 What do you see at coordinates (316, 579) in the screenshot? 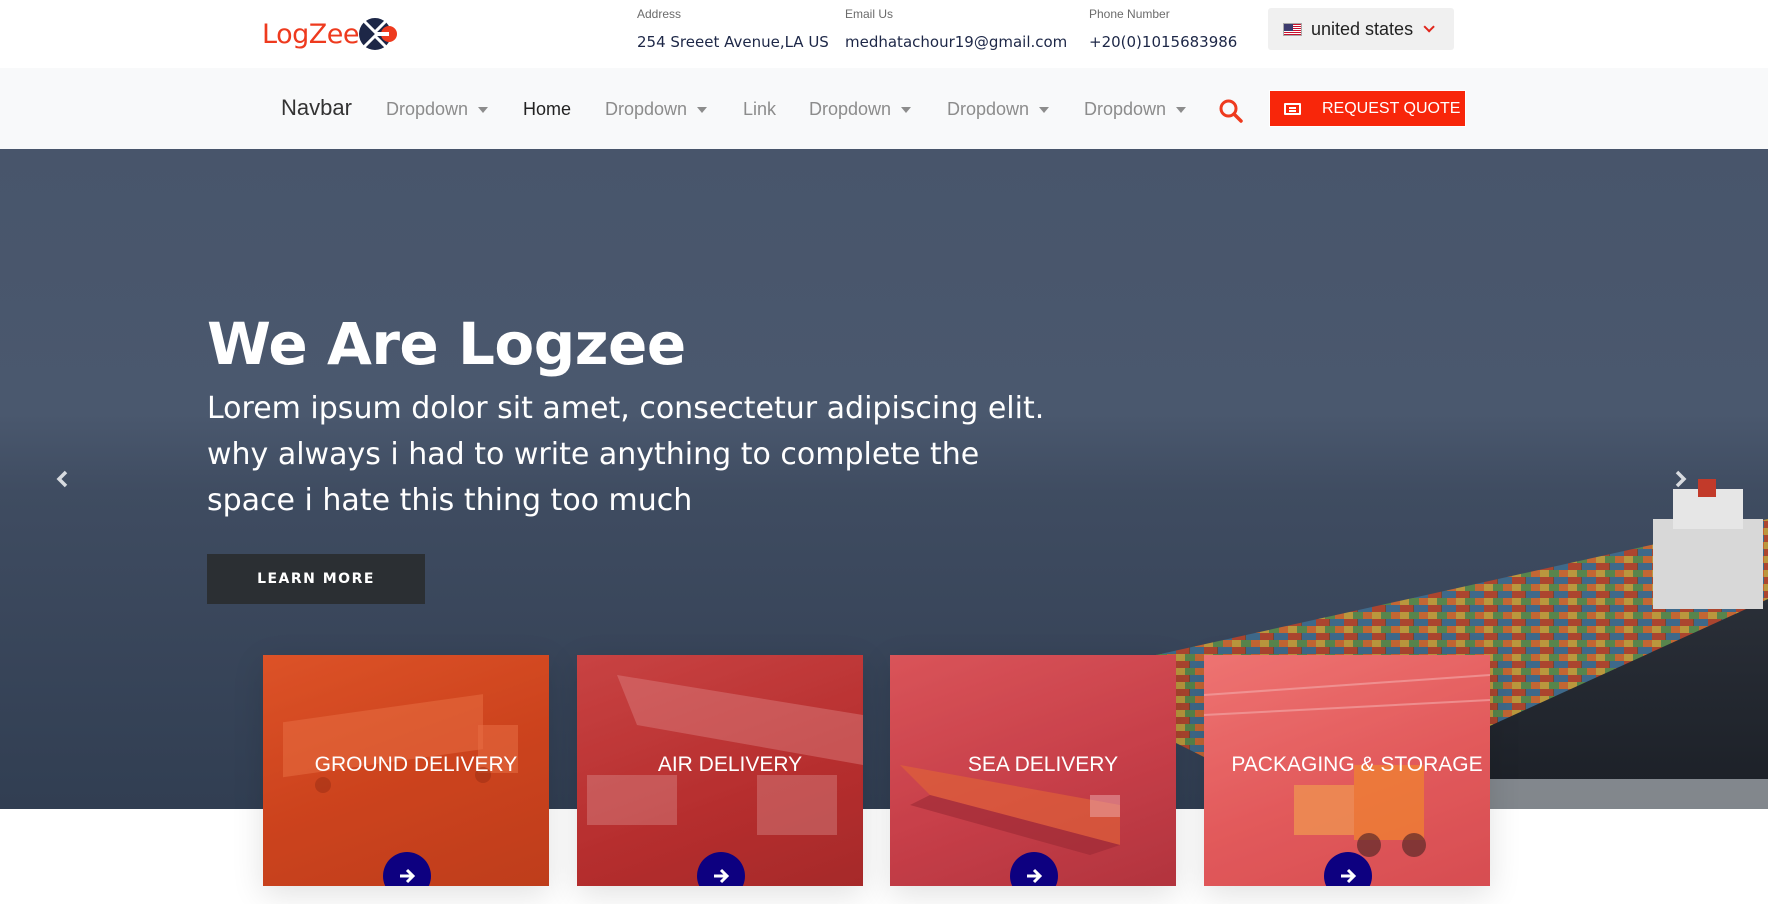
I see `learn-more-button: LEARN MORE` at bounding box center [316, 579].